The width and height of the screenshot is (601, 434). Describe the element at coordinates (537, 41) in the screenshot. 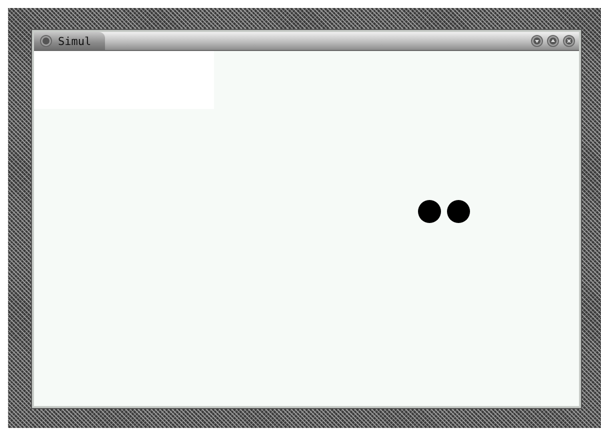

I see `minimize-icon` at that location.